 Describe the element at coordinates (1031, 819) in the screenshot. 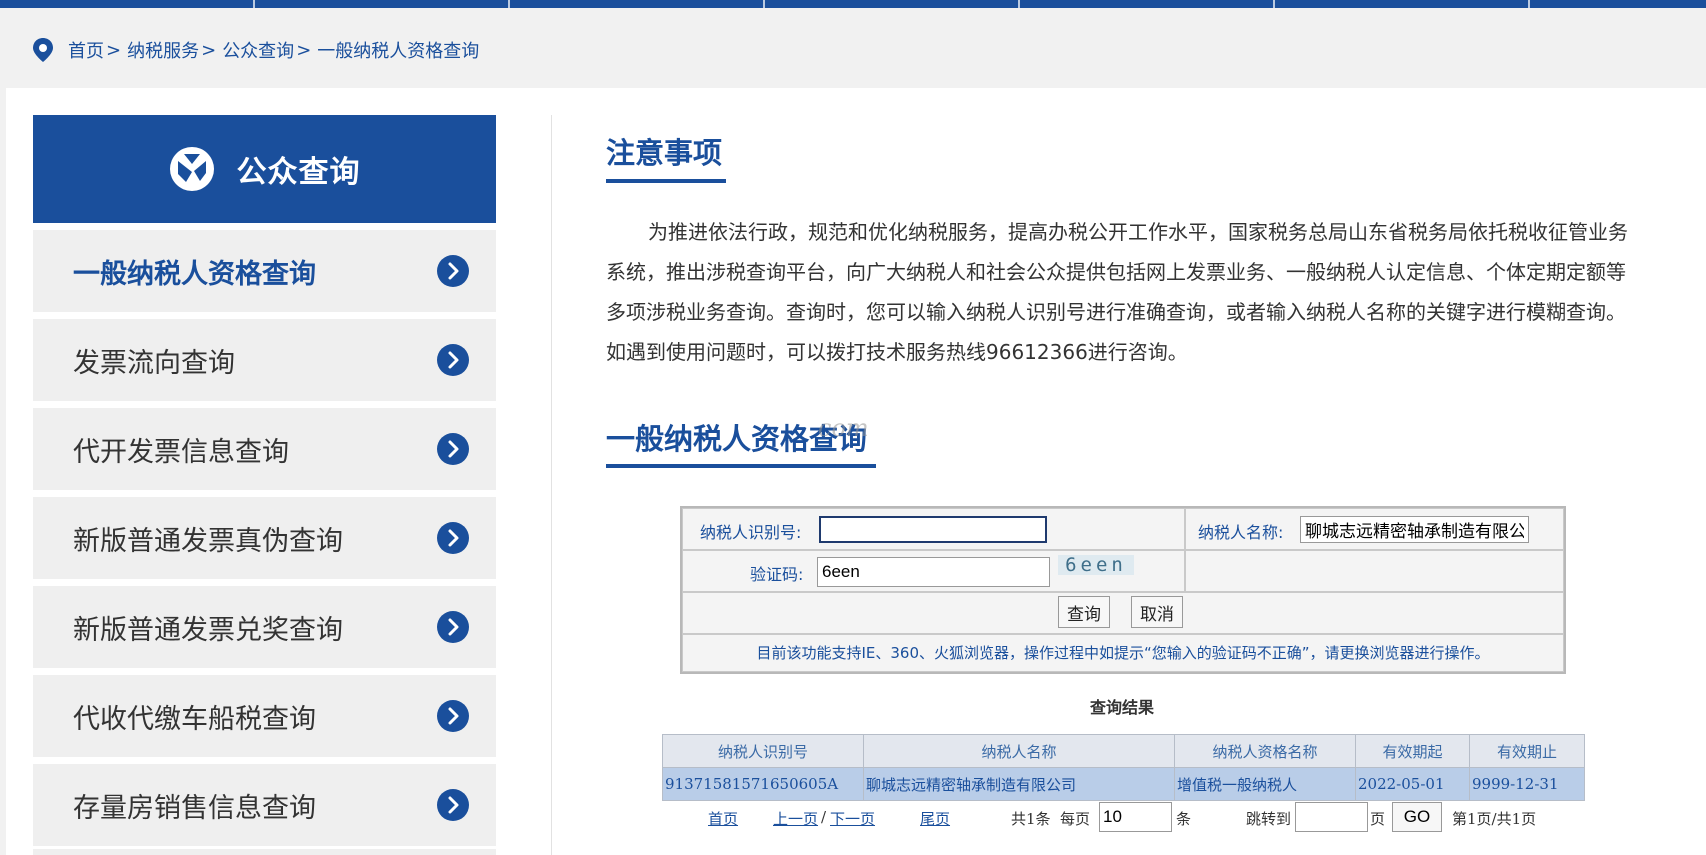

I see `total-count: 共1条` at that location.